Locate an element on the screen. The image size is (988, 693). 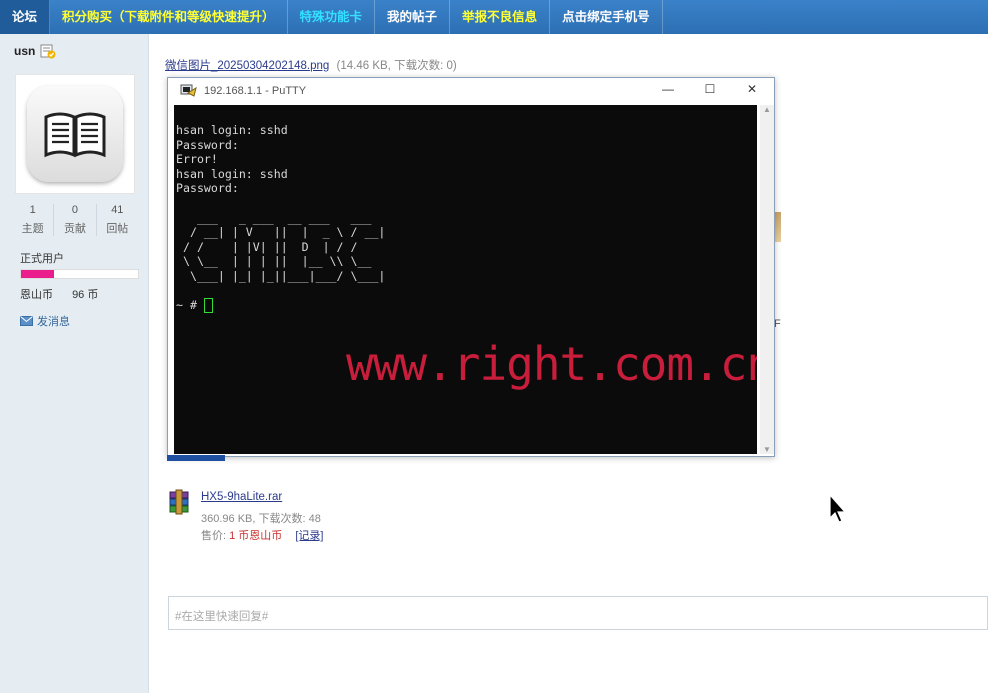
stat-replies-label: 回帖 is located at coordinates (117, 229).